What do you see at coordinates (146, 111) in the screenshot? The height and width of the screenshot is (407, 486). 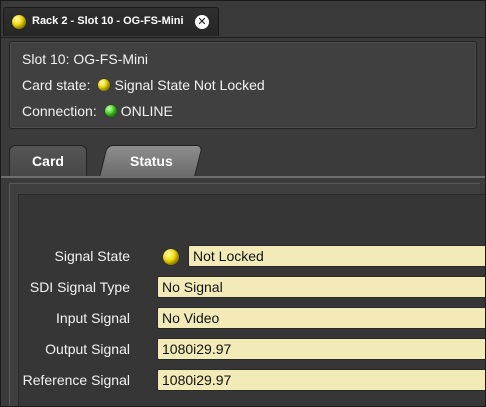 I see `connection-value: ONLINE` at bounding box center [146, 111].